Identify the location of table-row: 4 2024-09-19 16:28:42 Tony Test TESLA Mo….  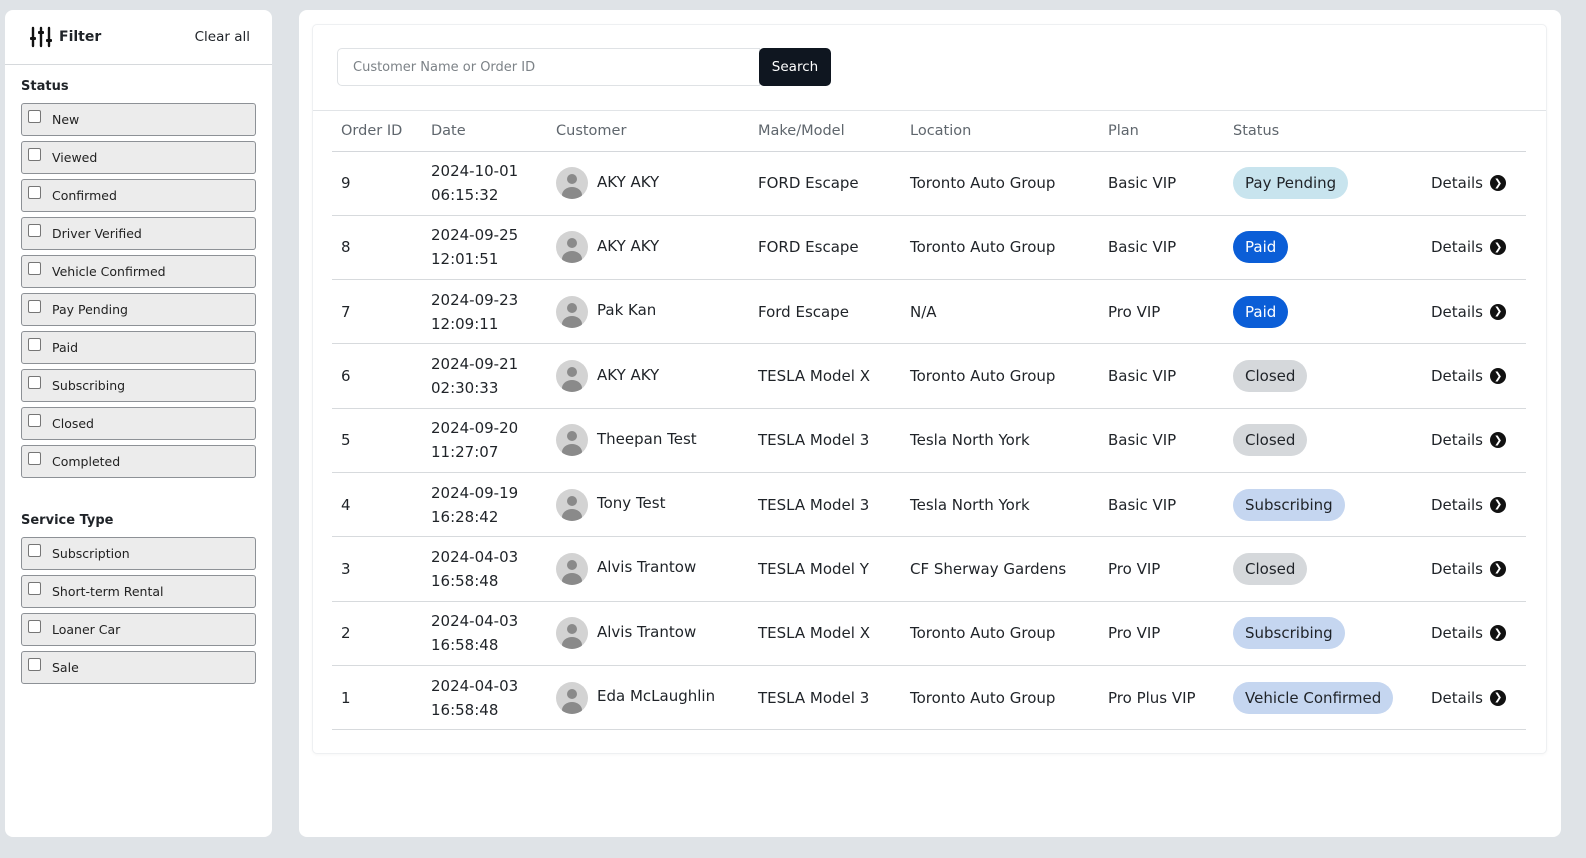
(929, 505).